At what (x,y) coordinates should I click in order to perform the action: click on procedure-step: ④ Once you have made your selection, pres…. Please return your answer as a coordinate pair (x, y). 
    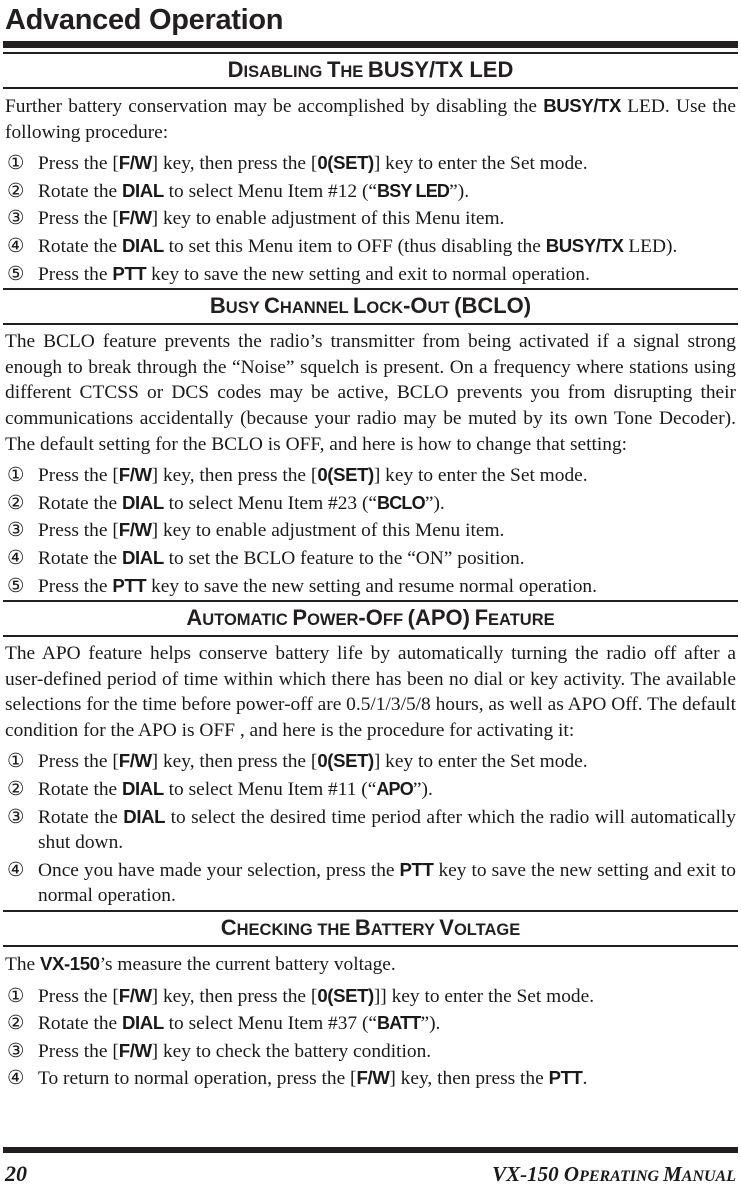
    Looking at the image, I should click on (370, 883).